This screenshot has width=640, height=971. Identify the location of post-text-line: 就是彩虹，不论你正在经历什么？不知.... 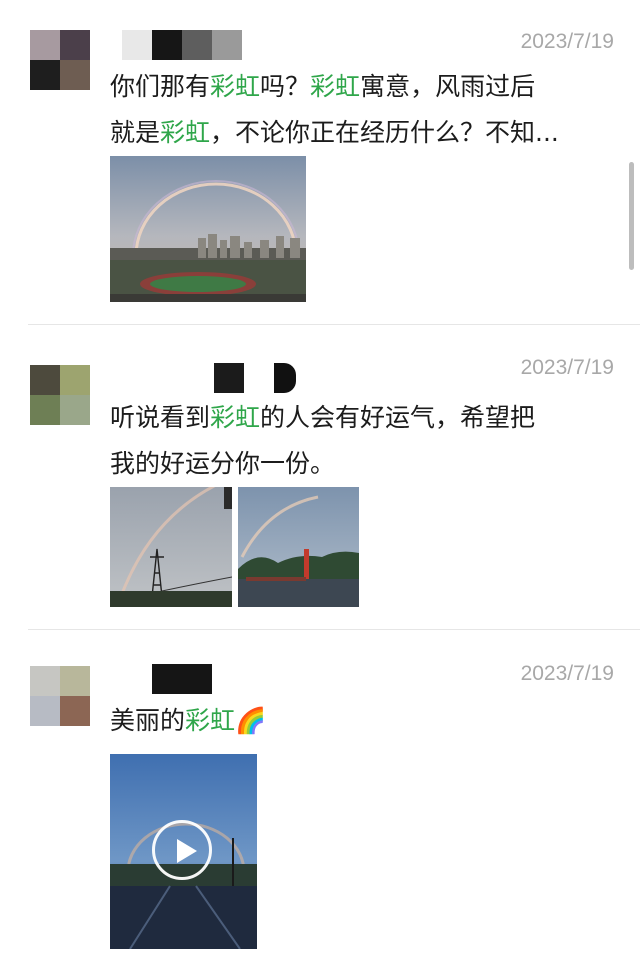
(362, 133).